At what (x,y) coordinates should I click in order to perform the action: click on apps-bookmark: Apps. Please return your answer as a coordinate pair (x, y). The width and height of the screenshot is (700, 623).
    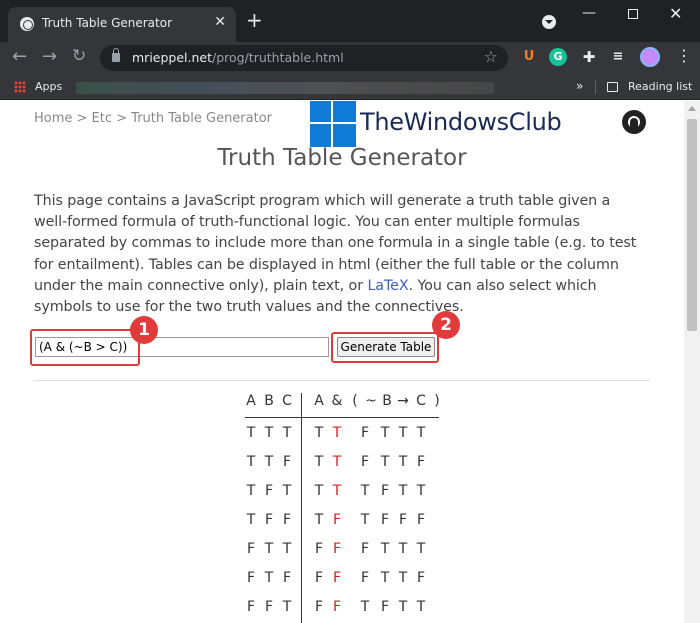
    Looking at the image, I should click on (48, 86).